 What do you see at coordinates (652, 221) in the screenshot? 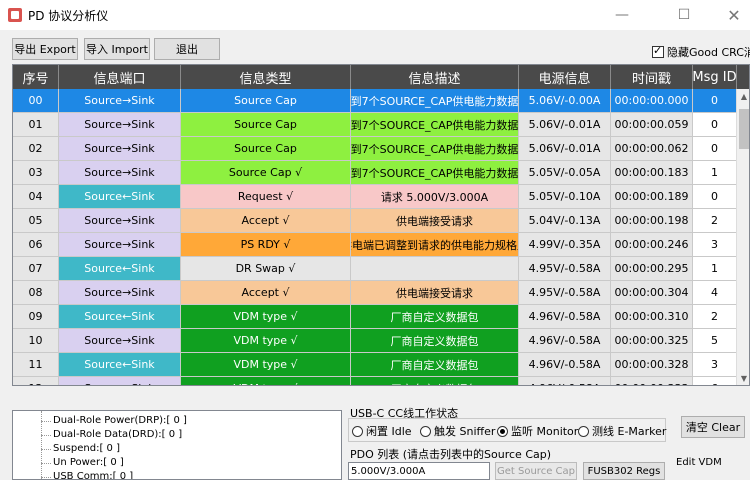
I see `cell-time: 00:00:00.198` at bounding box center [652, 221].